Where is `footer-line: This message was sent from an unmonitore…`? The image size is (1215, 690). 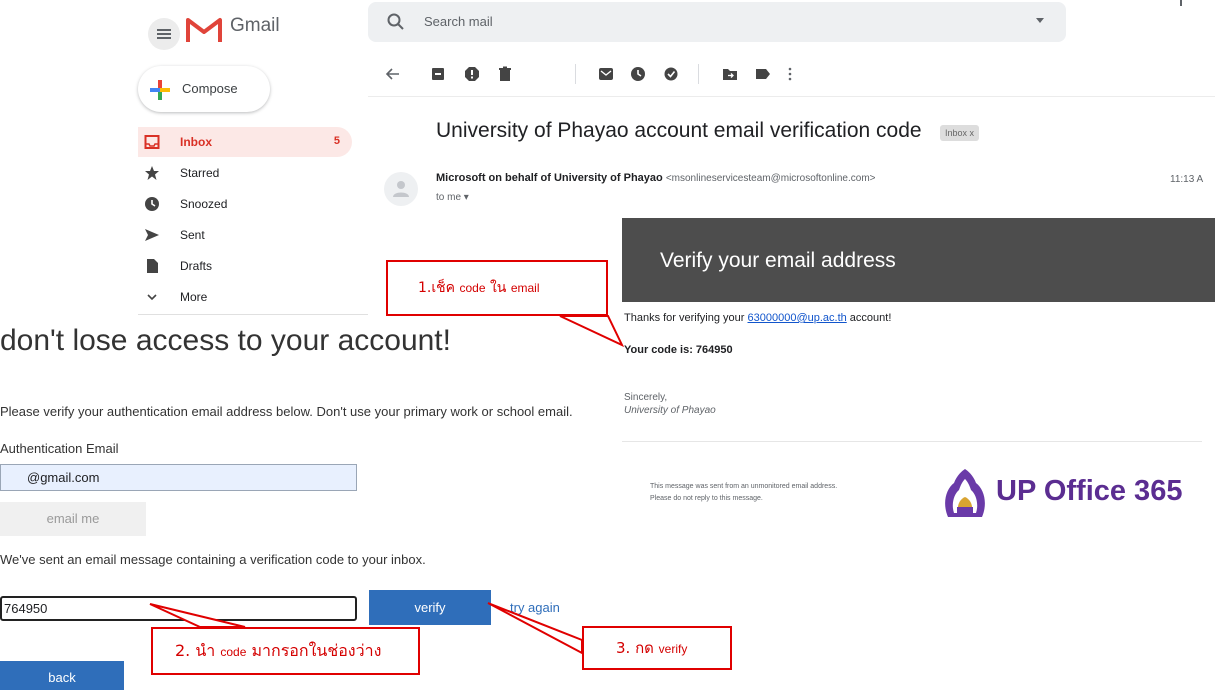
footer-line: This message was sent from an unmonitore… is located at coordinates (744, 486).